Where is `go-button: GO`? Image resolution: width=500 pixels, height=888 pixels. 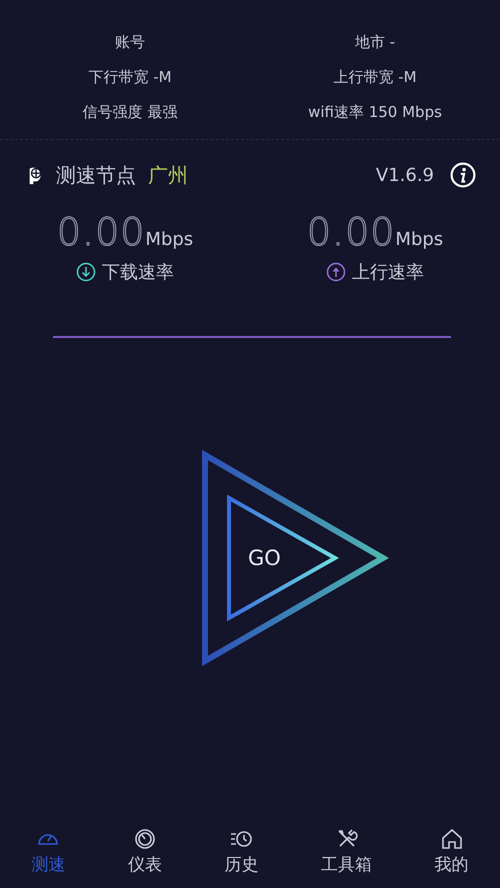 go-button: GO is located at coordinates (295, 558).